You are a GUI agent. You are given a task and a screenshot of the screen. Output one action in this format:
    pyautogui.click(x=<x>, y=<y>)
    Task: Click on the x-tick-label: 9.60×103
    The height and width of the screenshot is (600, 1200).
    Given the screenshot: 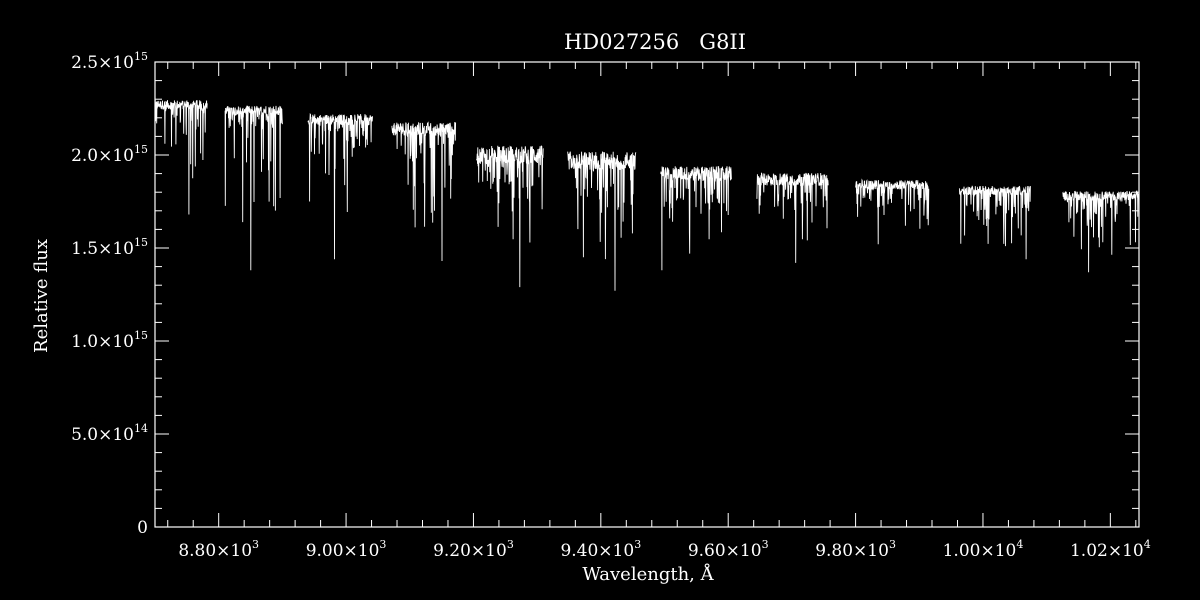 What is the action you would take?
    pyautogui.click(x=728, y=549)
    